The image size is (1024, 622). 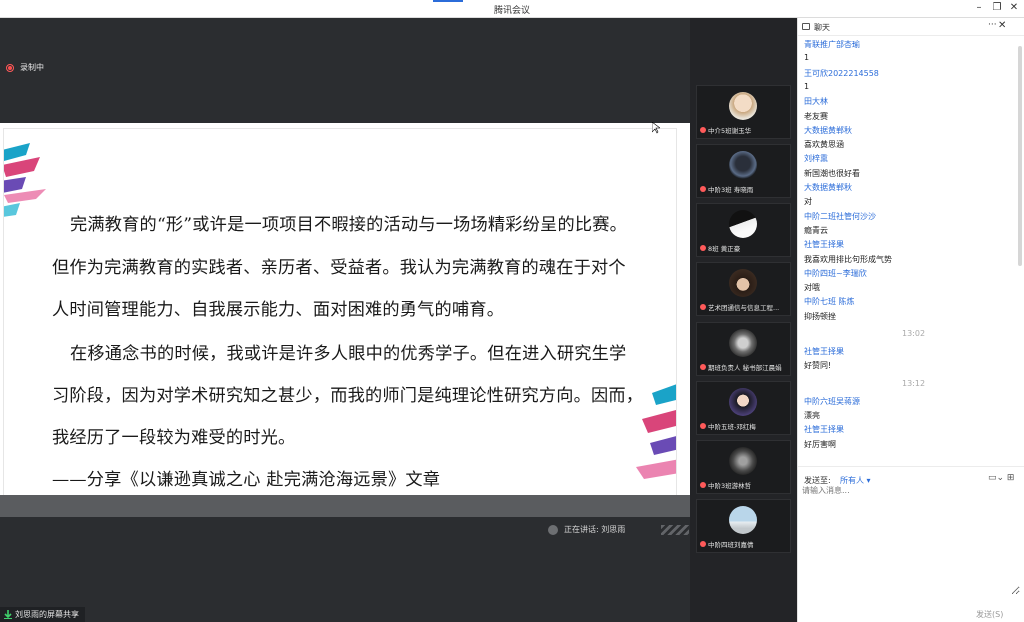 I want to click on window-title: 腾讯会议, so click(x=511, y=11).